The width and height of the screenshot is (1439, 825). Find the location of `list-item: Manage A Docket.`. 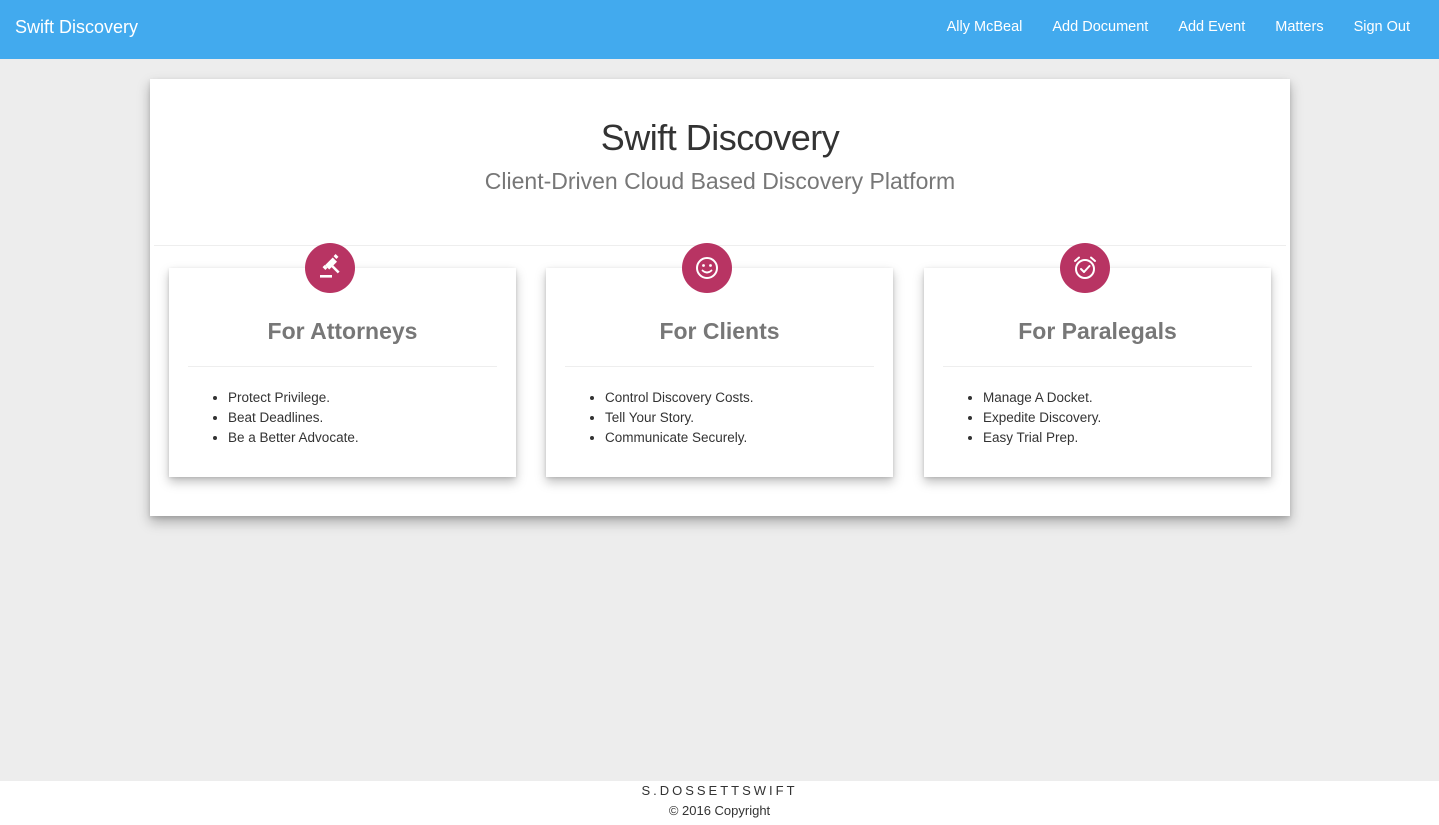

list-item: Manage A Docket. is located at coordinates (1042, 398).